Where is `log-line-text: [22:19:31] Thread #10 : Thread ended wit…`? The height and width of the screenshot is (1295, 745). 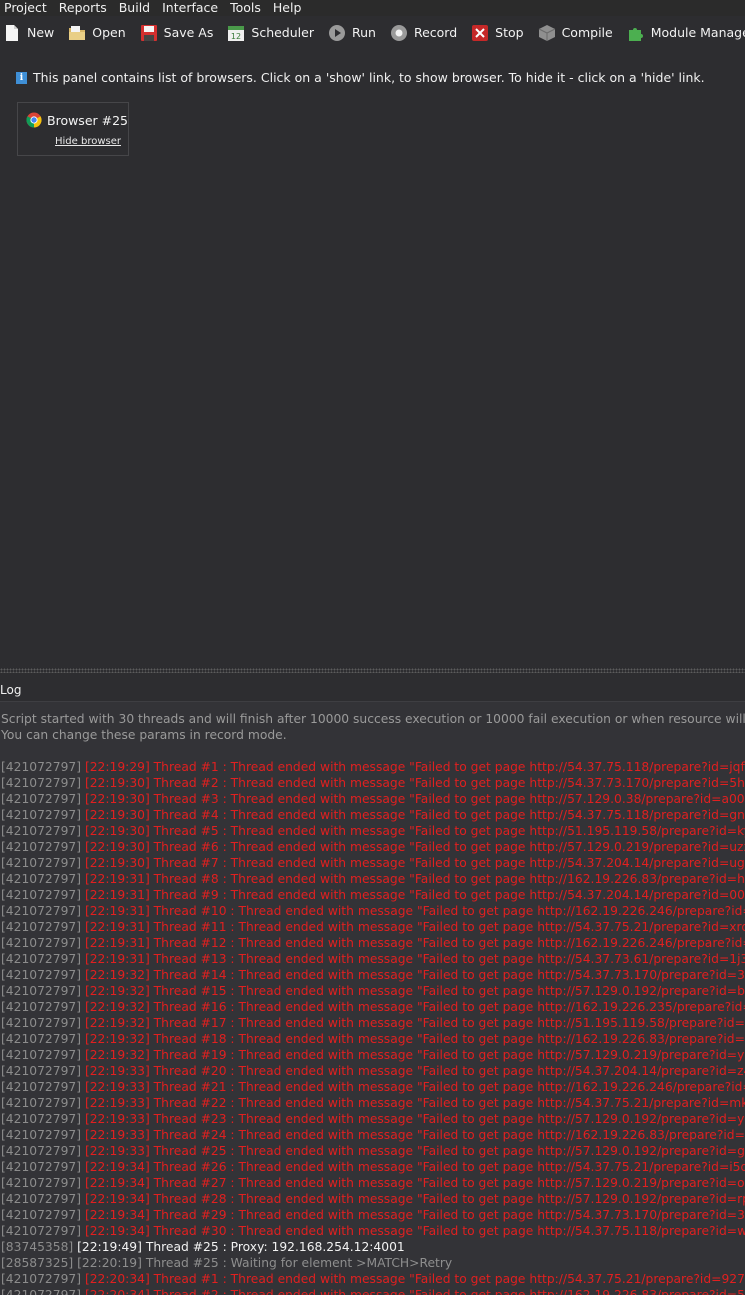 log-line-text: [22:19:31] Thread #10 : Thread ended wit… is located at coordinates (414, 911).